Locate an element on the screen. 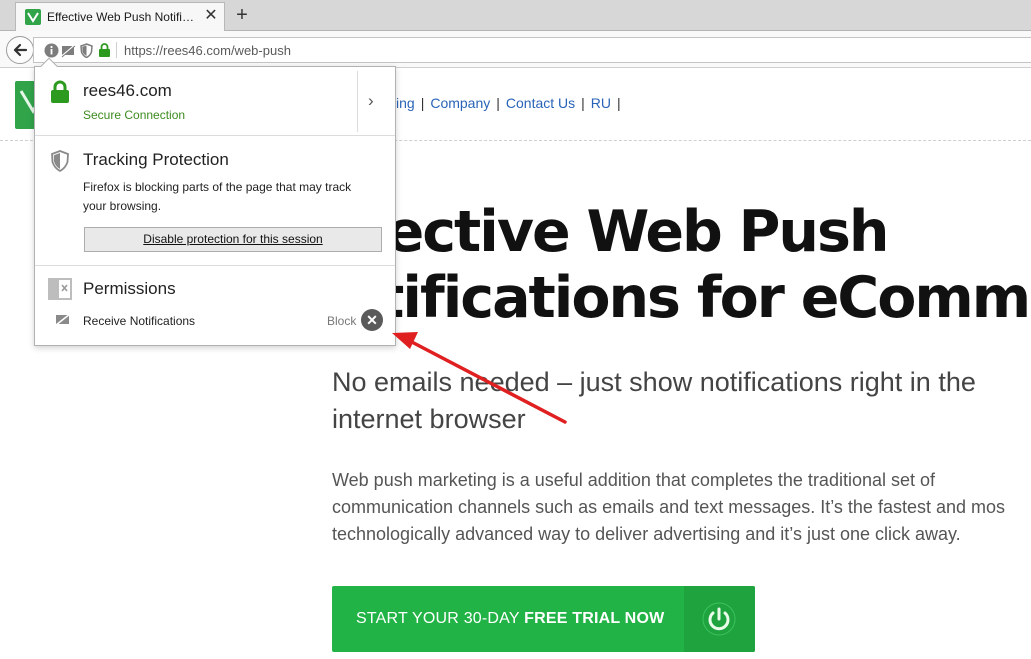 The height and width of the screenshot is (659, 1031). hero-title-line-2: otifications for eCommerce is located at coordinates (685, 298).